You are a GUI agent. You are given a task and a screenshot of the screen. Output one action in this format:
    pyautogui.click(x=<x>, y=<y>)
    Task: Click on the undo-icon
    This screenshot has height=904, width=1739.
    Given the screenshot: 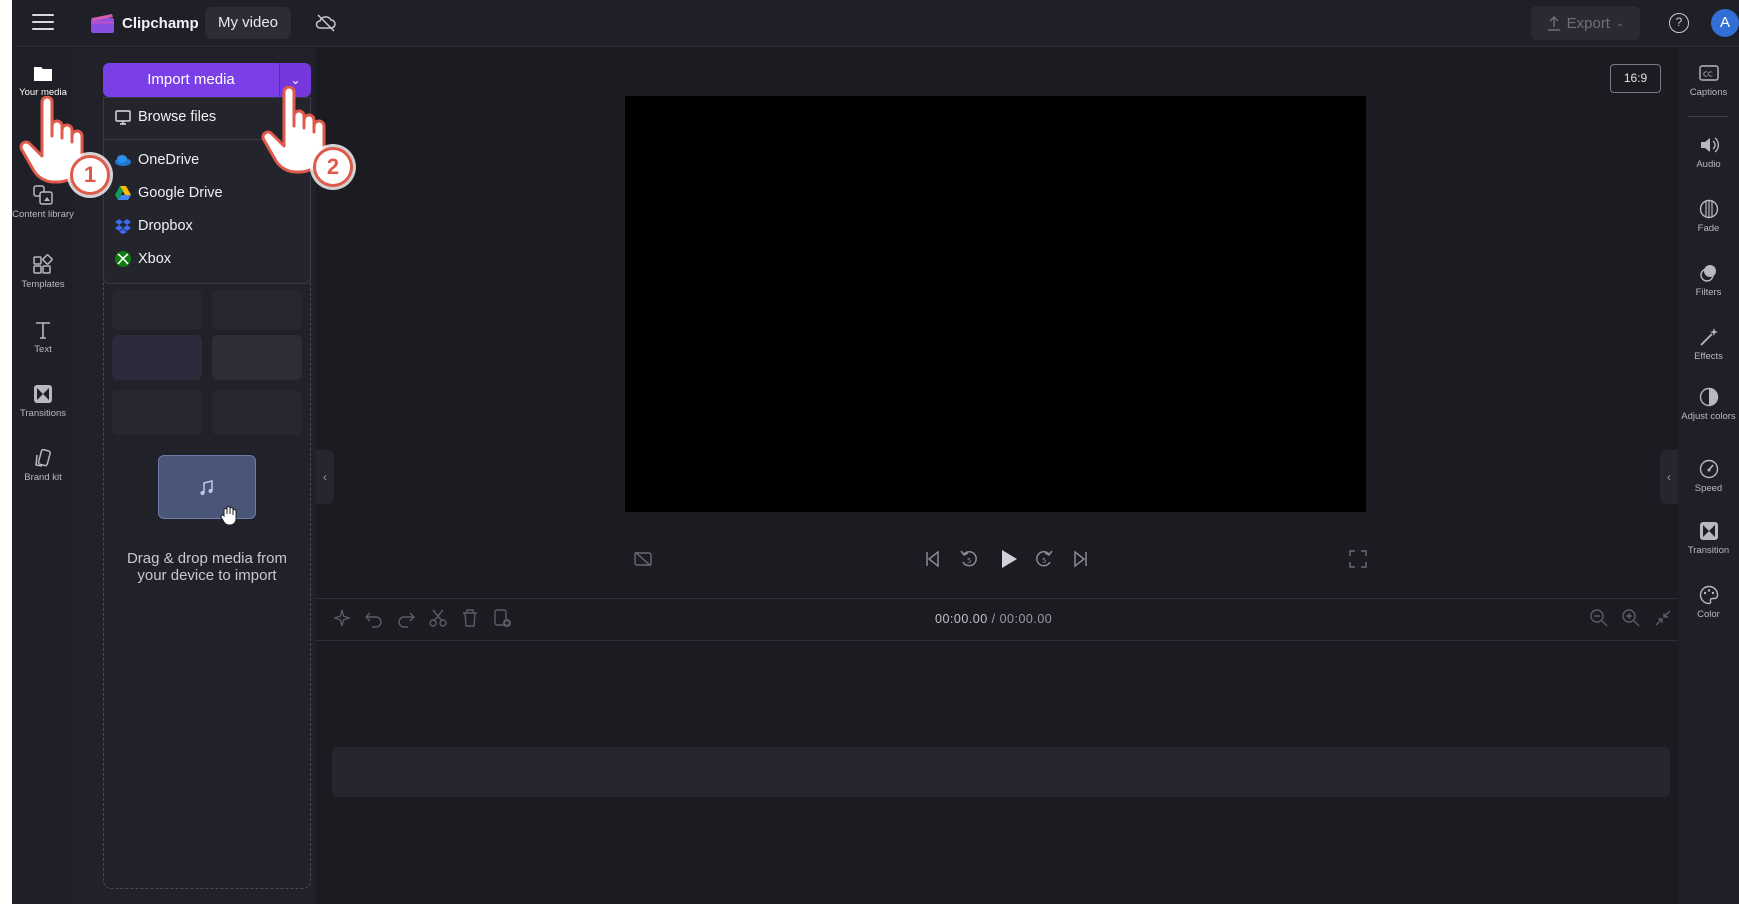 What is the action you would take?
    pyautogui.click(x=374, y=618)
    